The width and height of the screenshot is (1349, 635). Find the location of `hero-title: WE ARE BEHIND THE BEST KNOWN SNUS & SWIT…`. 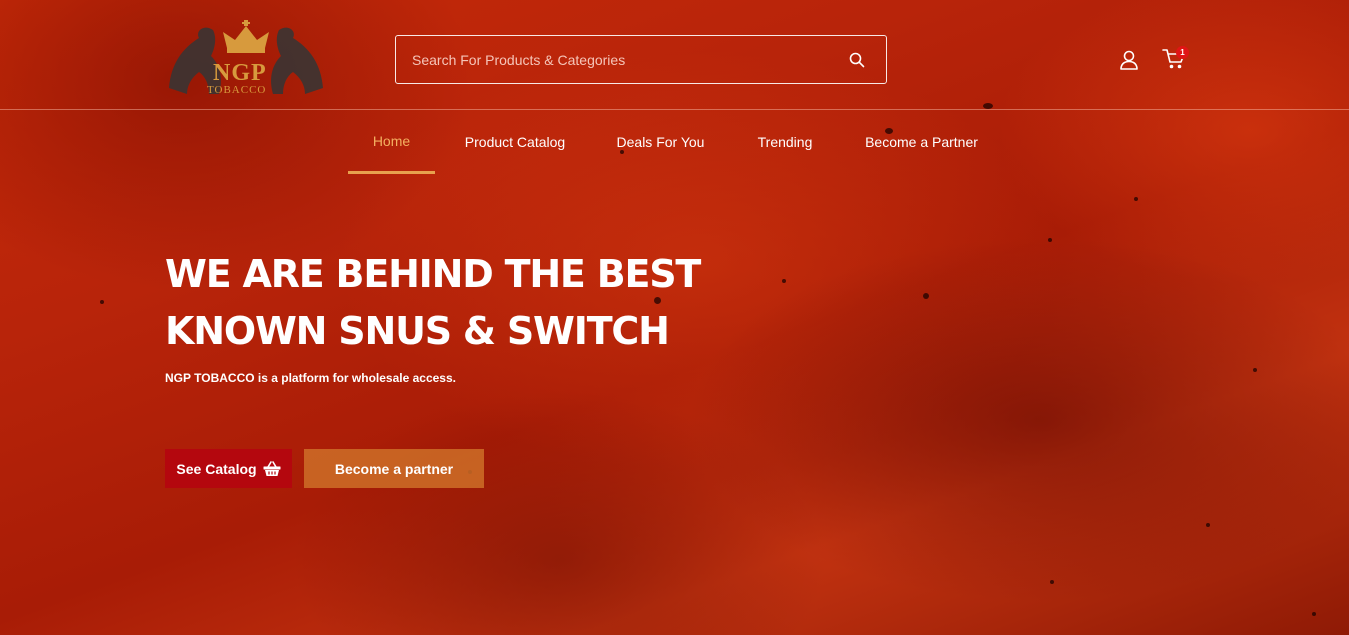

hero-title: WE ARE BEHIND THE BEST KNOWN SNUS & SWIT… is located at coordinates (475, 303).